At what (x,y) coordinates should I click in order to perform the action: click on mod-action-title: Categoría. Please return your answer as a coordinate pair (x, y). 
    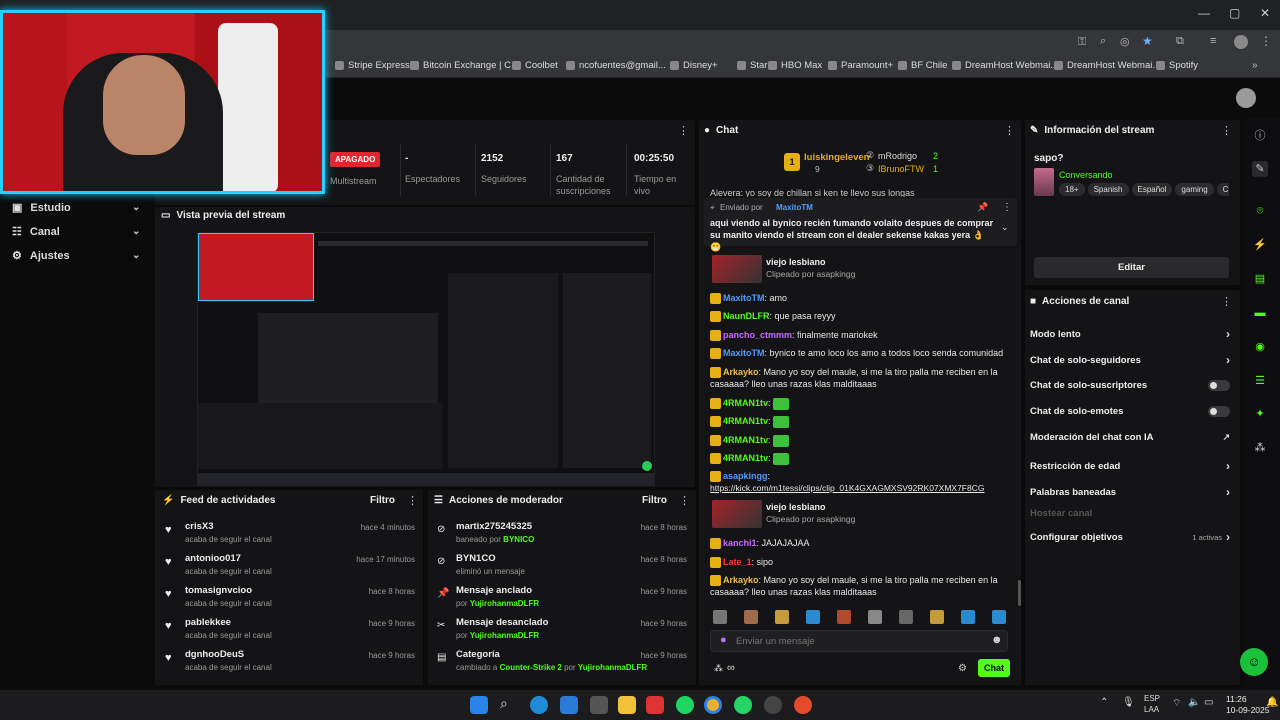
    Looking at the image, I should click on (478, 654).